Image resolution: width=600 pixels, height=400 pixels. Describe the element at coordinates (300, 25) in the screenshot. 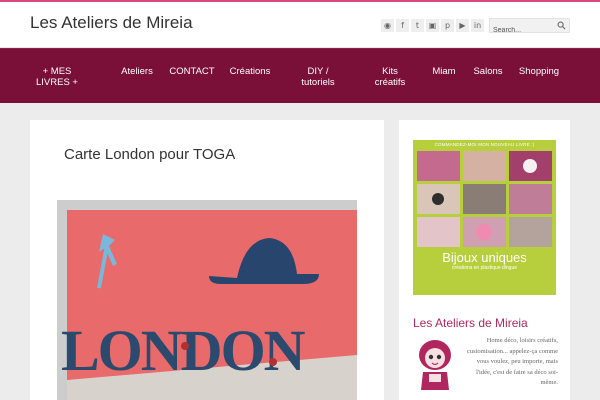

I see `site-header: Les Ateliers de Mireia ◉ f t ▣ p ▶ in` at that location.